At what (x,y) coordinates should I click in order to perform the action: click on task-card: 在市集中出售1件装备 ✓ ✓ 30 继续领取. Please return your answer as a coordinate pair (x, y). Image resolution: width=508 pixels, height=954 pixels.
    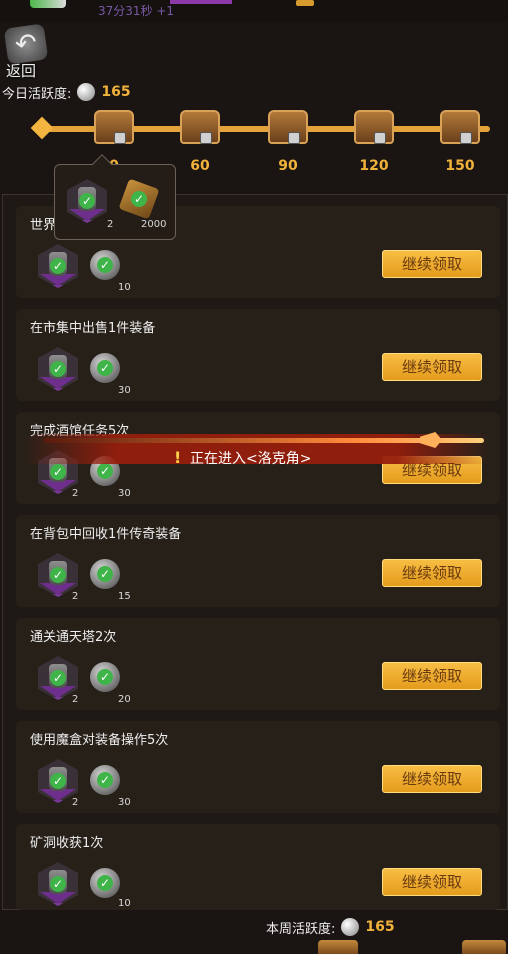
    Looking at the image, I should click on (258, 355).